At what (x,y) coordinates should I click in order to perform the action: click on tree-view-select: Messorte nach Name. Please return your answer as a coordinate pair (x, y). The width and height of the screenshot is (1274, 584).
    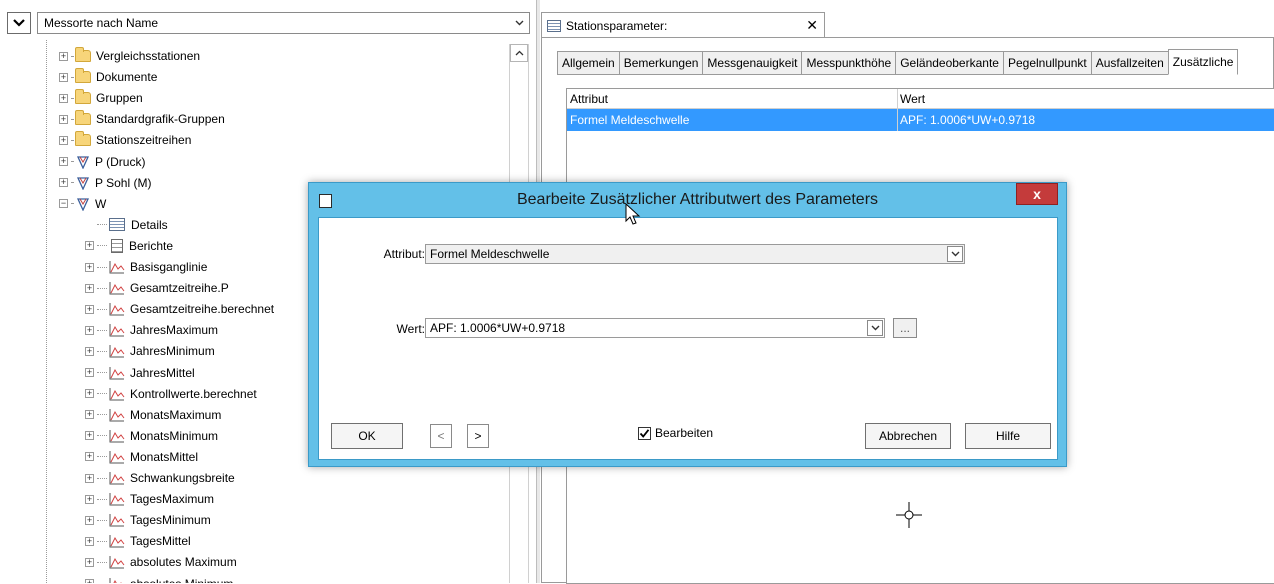
    Looking at the image, I should click on (283, 23).